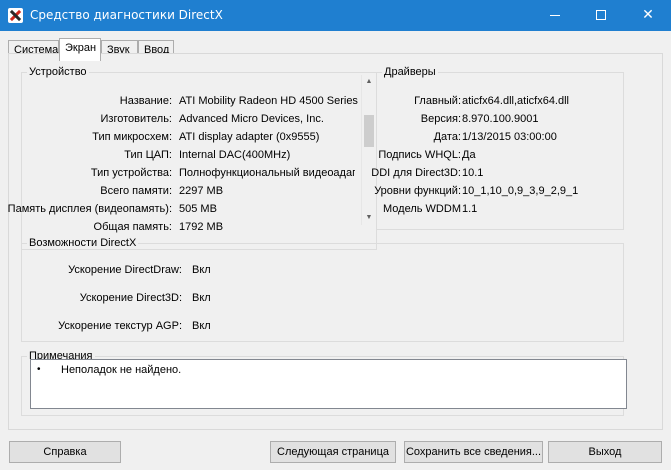 Image resolution: width=671 pixels, height=470 pixels. What do you see at coordinates (267, 173) in the screenshot?
I see `device-type-value: Полнофункциональный видеоадап` at bounding box center [267, 173].